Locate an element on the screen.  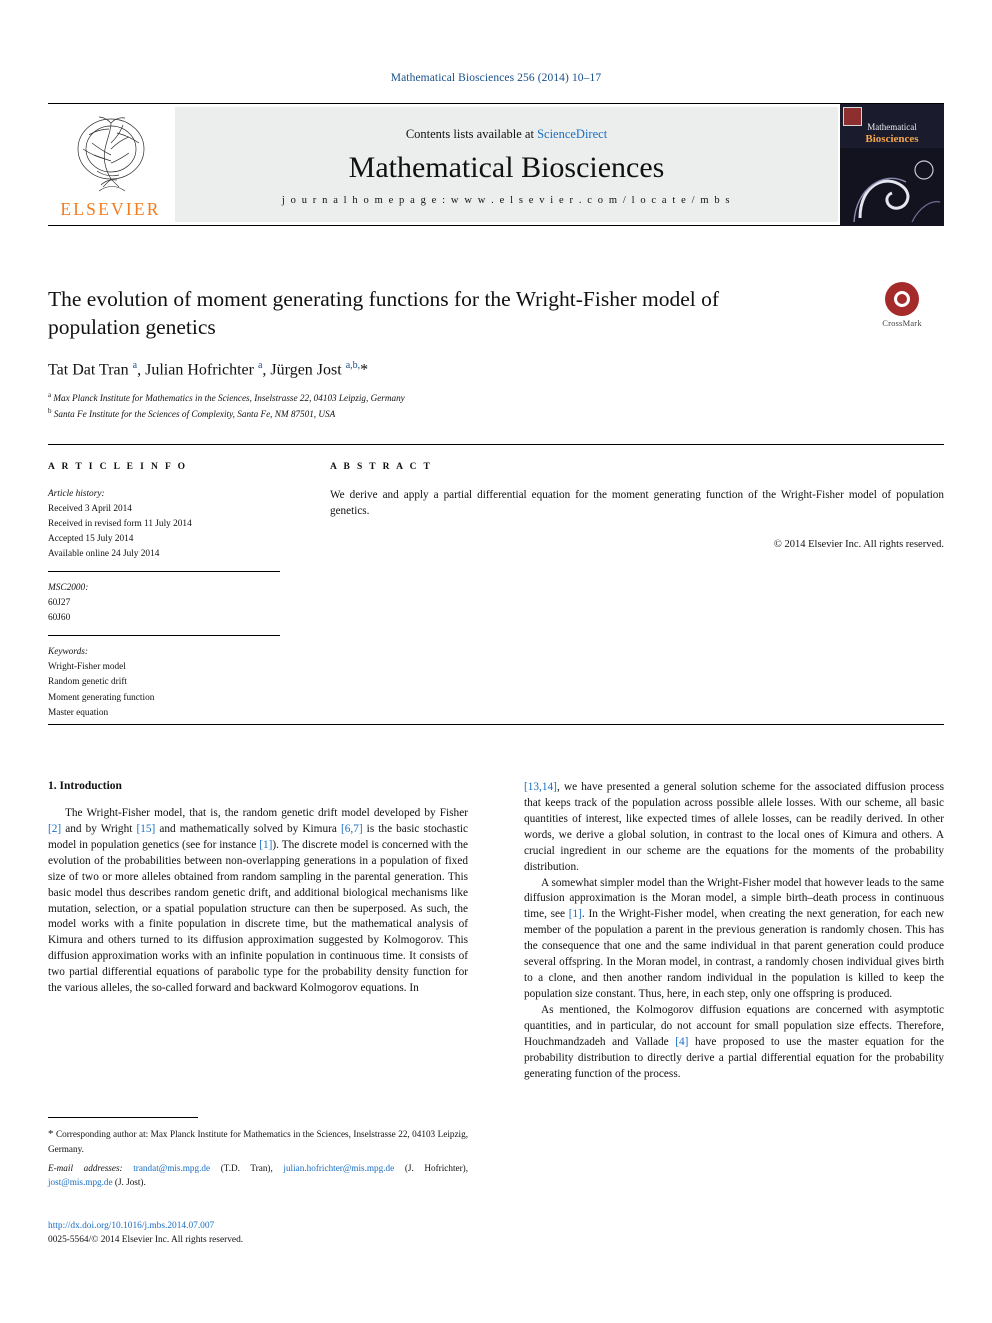
keyword-1: Random genetic drift is located at coordinates (88, 682).